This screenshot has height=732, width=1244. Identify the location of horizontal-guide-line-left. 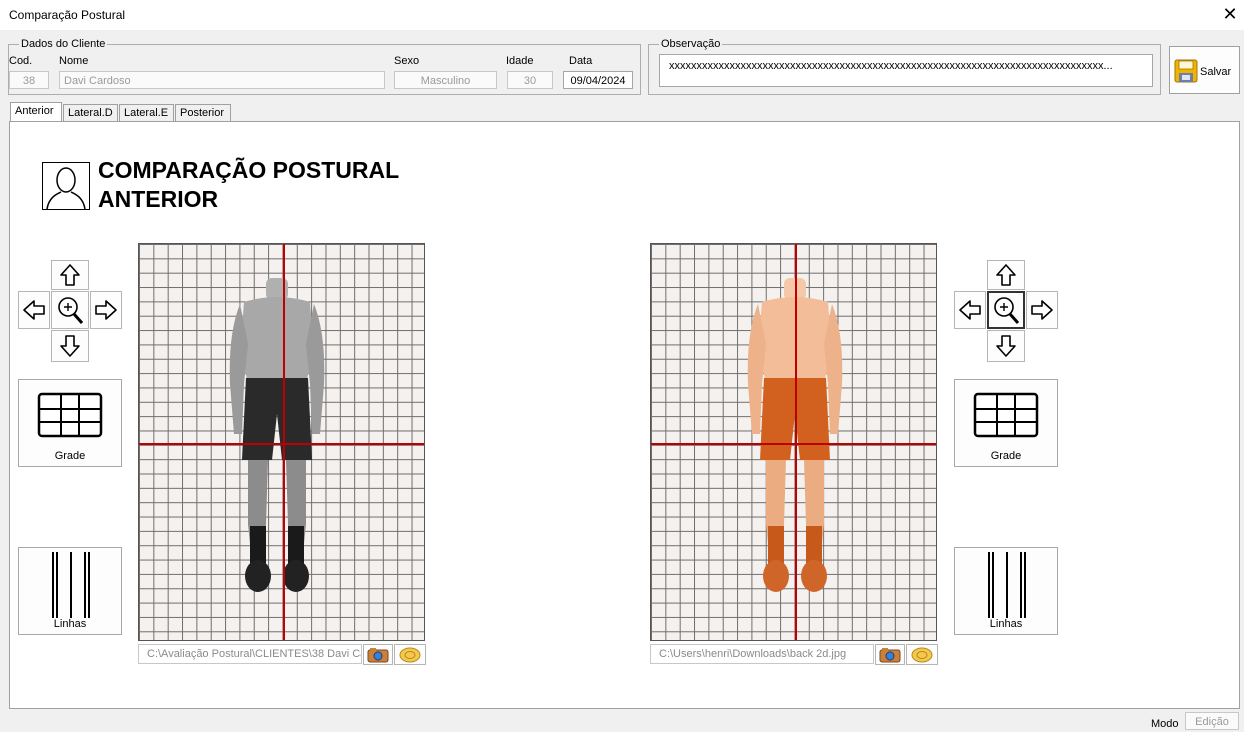
(281, 444).